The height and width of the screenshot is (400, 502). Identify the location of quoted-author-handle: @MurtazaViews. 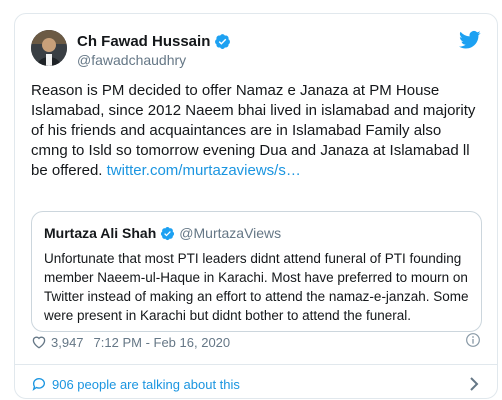
(230, 233).